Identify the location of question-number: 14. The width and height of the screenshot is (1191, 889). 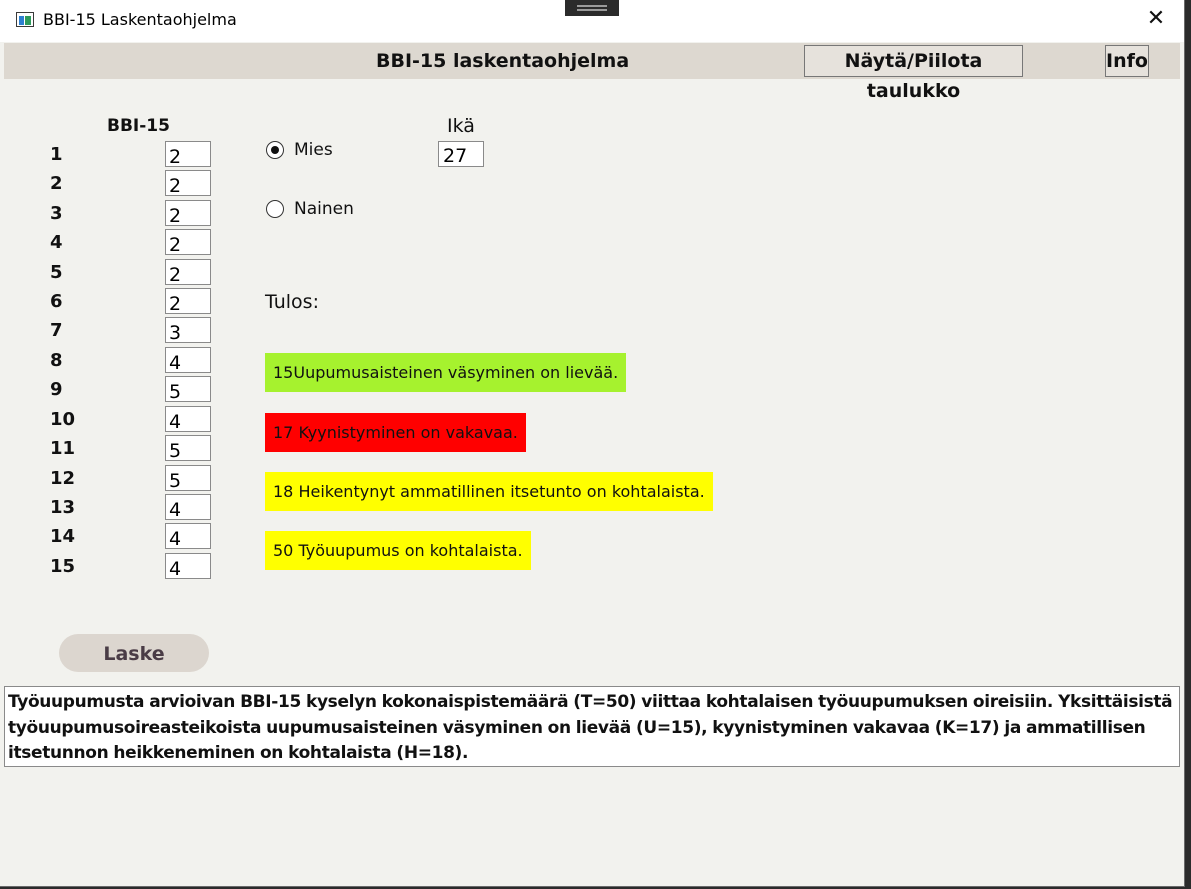
(63, 536).